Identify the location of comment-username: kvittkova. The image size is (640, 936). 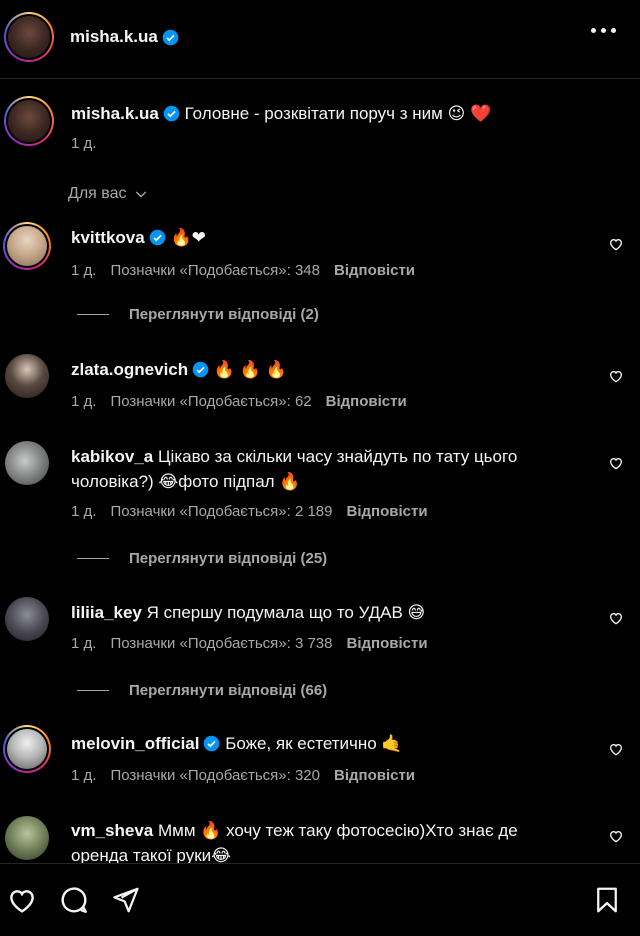
(108, 237).